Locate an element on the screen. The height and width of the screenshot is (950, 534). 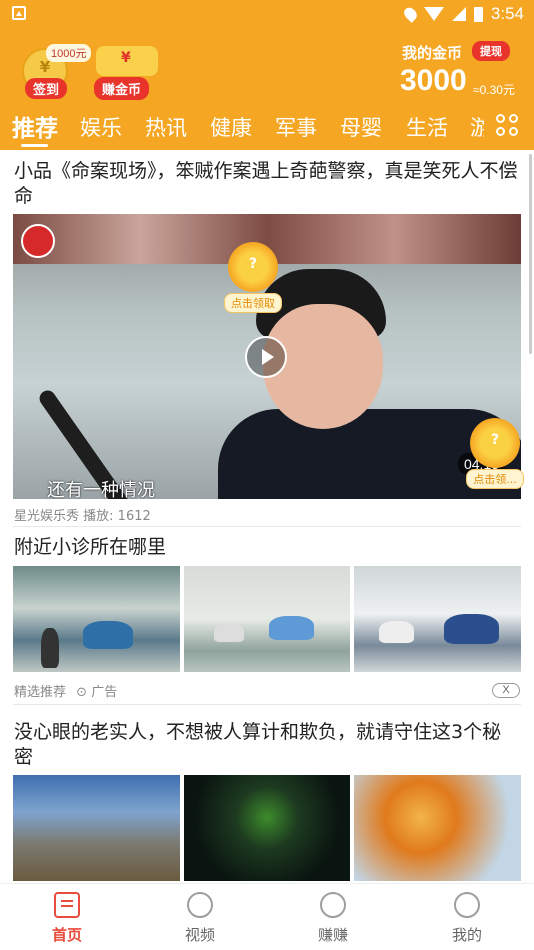
signin-button: 签到 is located at coordinates (46, 88).